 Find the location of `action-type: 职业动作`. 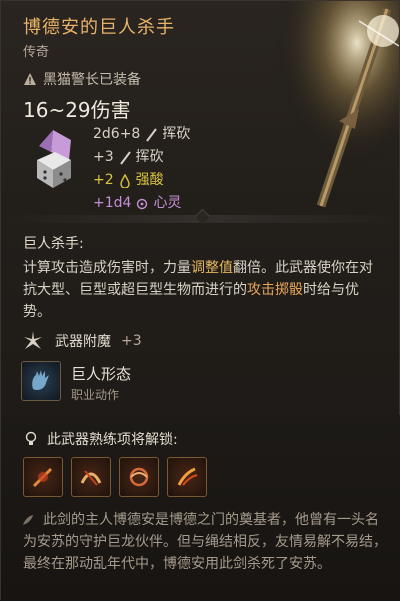

action-type: 职业动作 is located at coordinates (95, 395).